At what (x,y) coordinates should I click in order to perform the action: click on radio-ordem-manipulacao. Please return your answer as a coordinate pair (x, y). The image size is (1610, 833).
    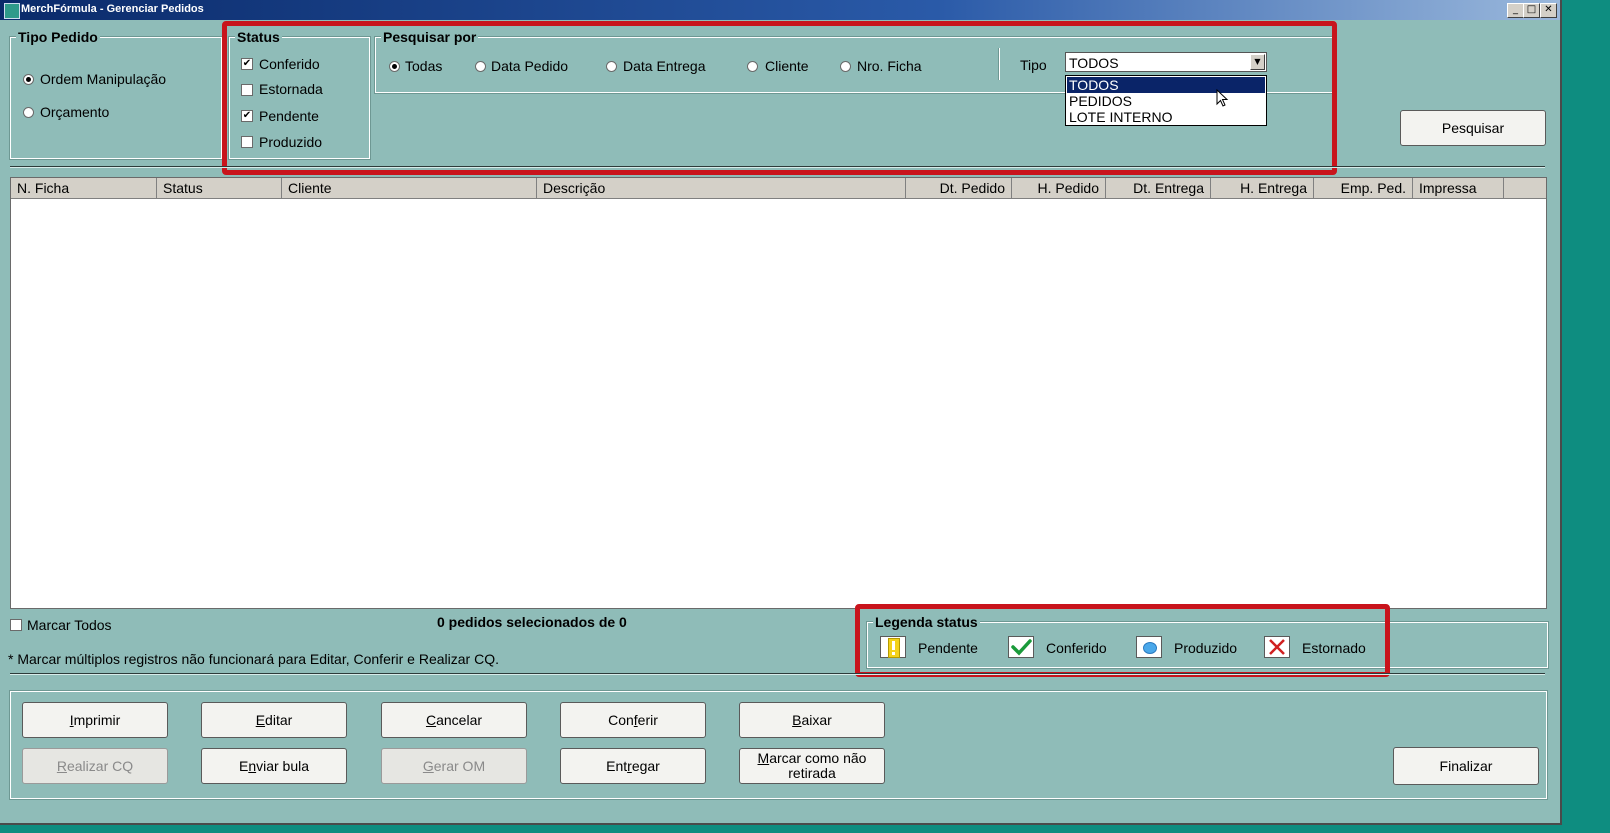
    Looking at the image, I should click on (28, 79).